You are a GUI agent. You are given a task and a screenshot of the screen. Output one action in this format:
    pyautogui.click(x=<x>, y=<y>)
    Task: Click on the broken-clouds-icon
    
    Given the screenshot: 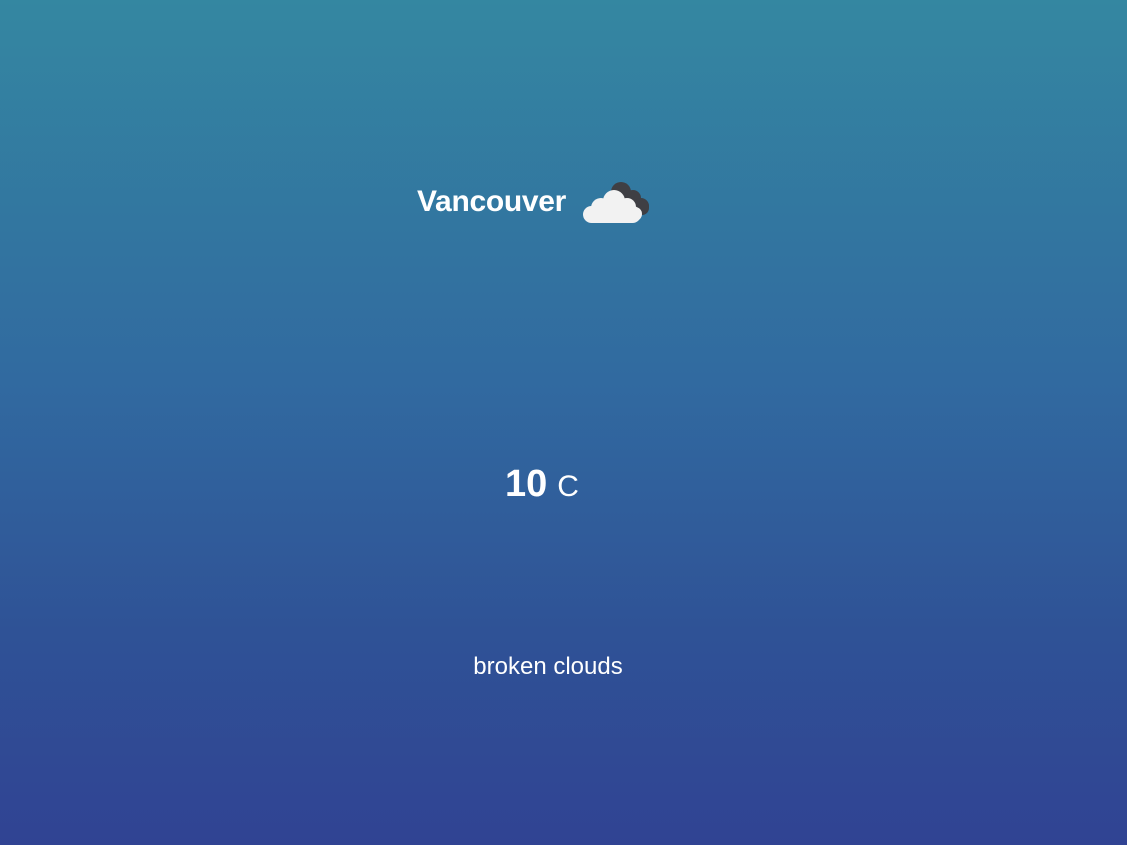 What is the action you would take?
    pyautogui.click(x=616, y=202)
    